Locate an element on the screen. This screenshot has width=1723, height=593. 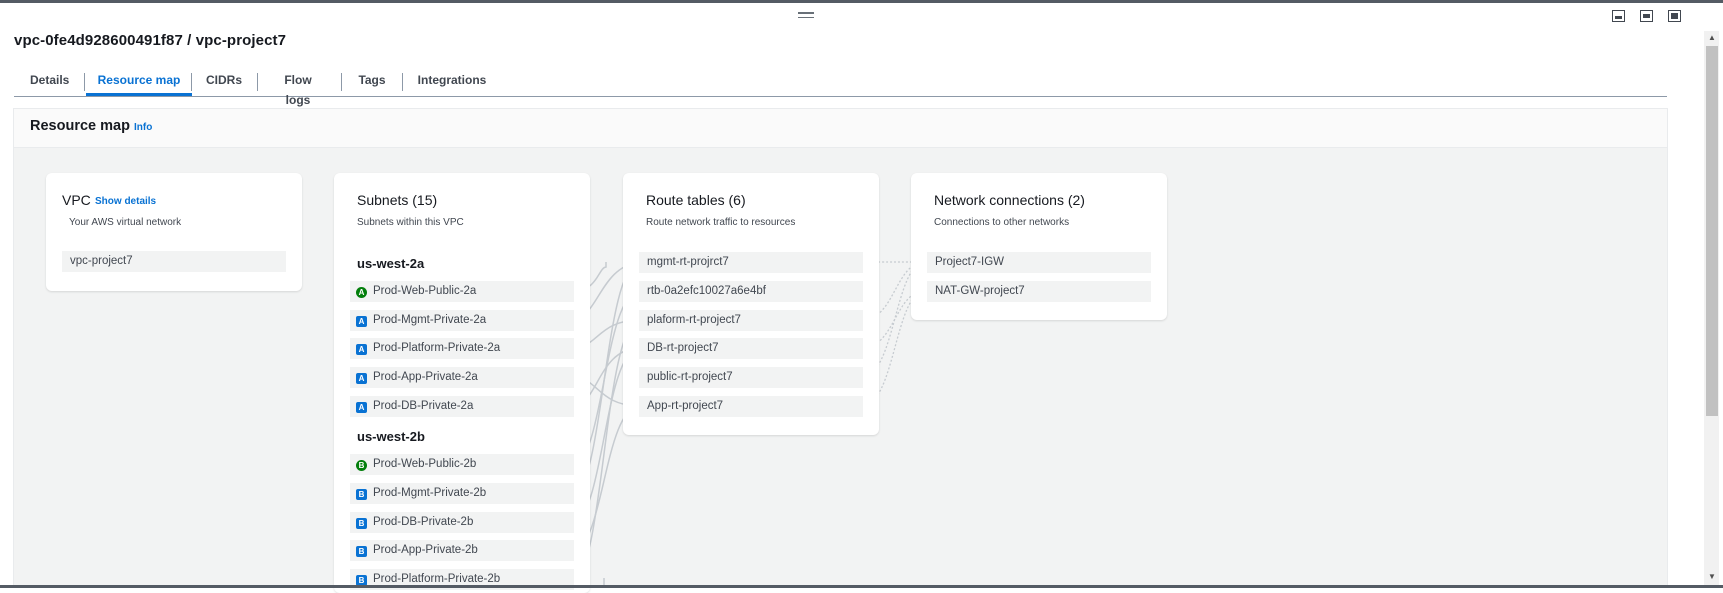
subnet-item: B Prod-Mgmt-Private-2b is located at coordinates (462, 493).